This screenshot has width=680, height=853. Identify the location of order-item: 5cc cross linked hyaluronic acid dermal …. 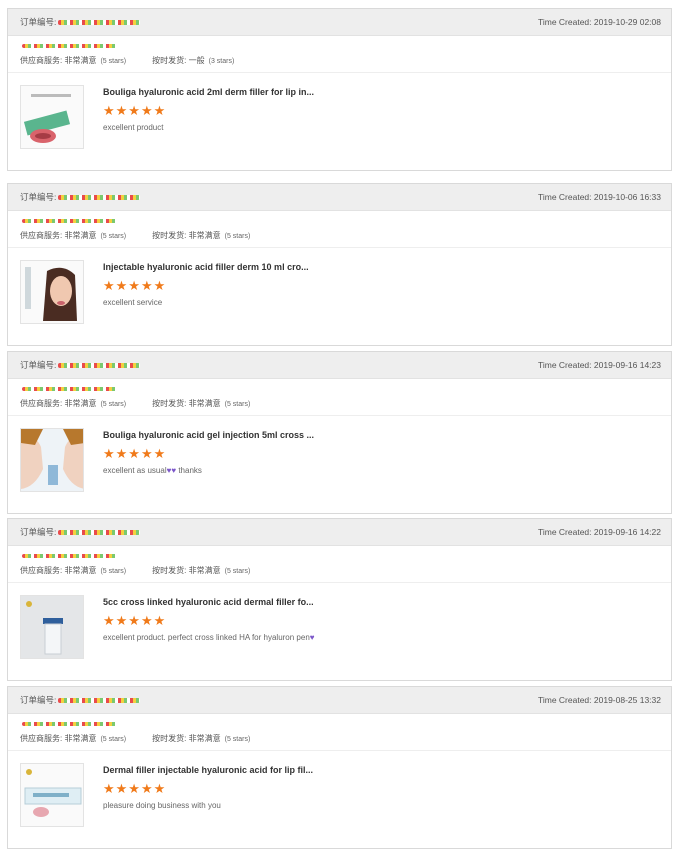
(339, 627).